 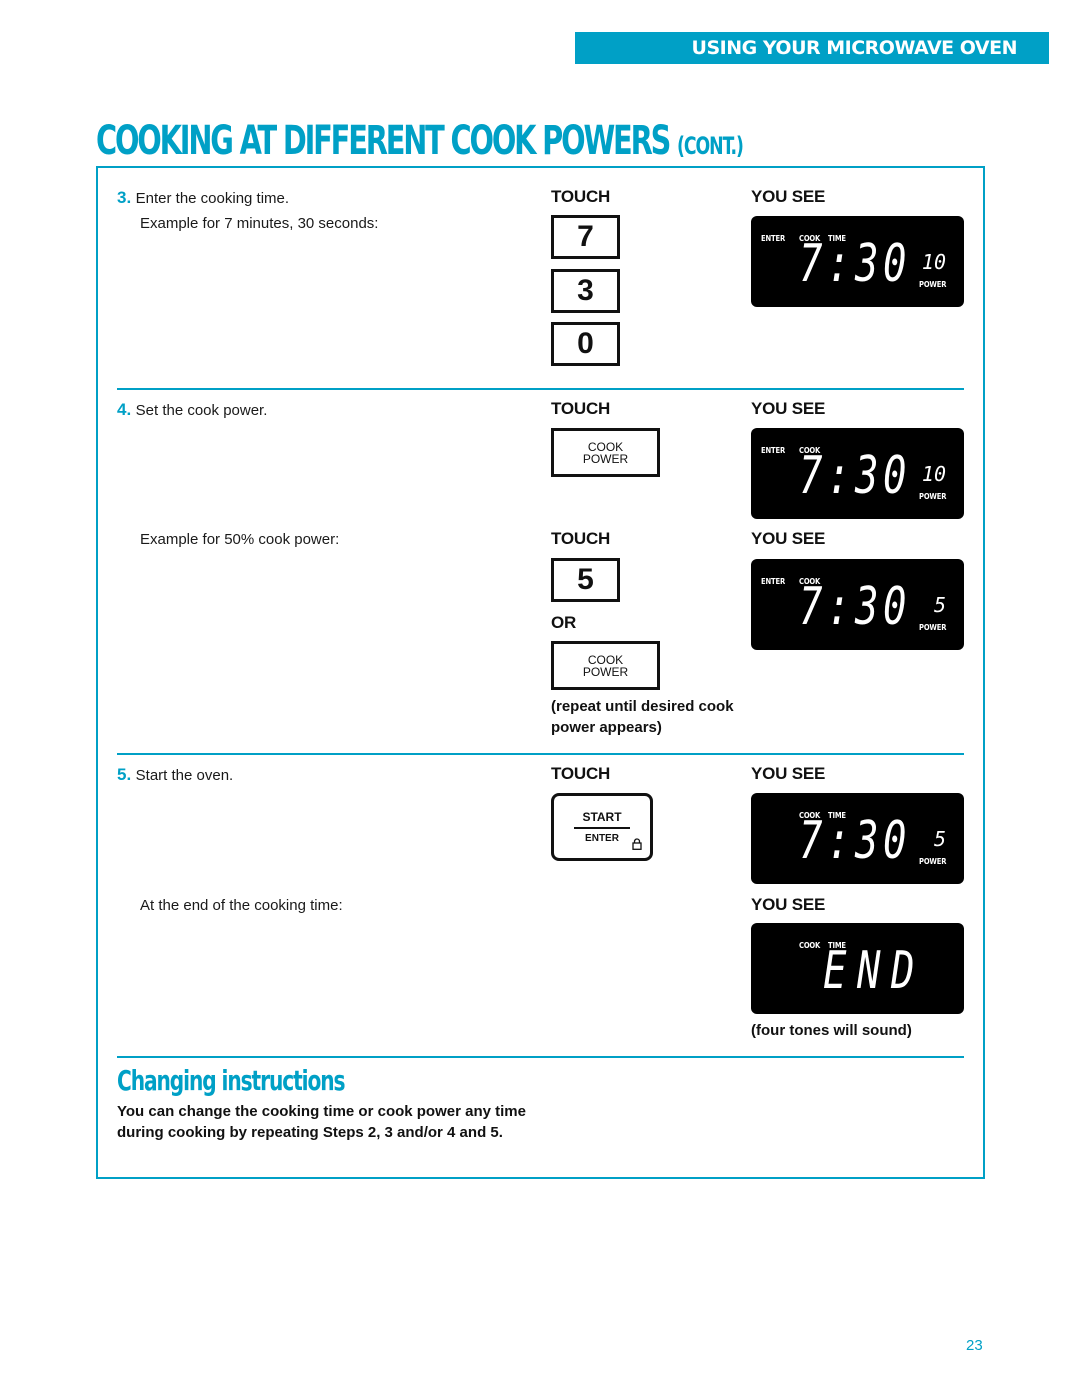 I want to click on key-label-enter: ENTER, so click(x=602, y=838).